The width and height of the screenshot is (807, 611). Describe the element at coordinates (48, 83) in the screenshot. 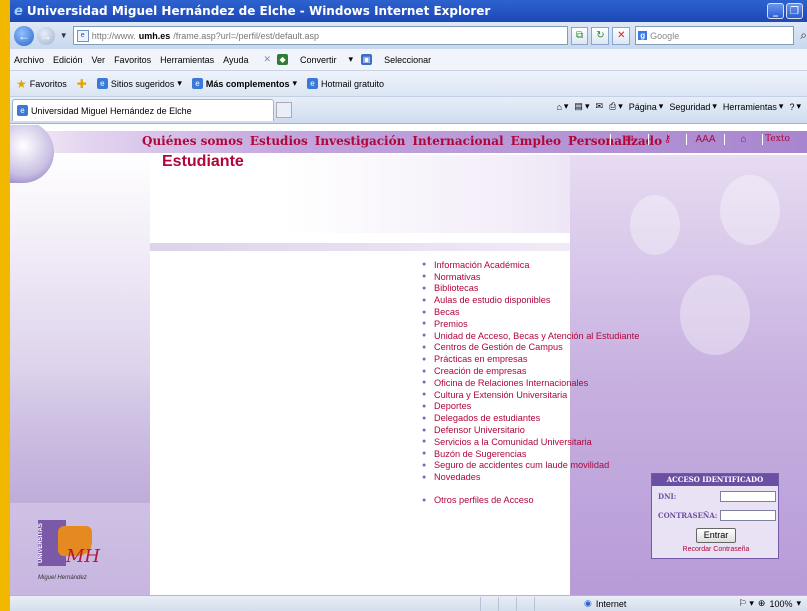

I see `favorites-label: Favoritos` at that location.